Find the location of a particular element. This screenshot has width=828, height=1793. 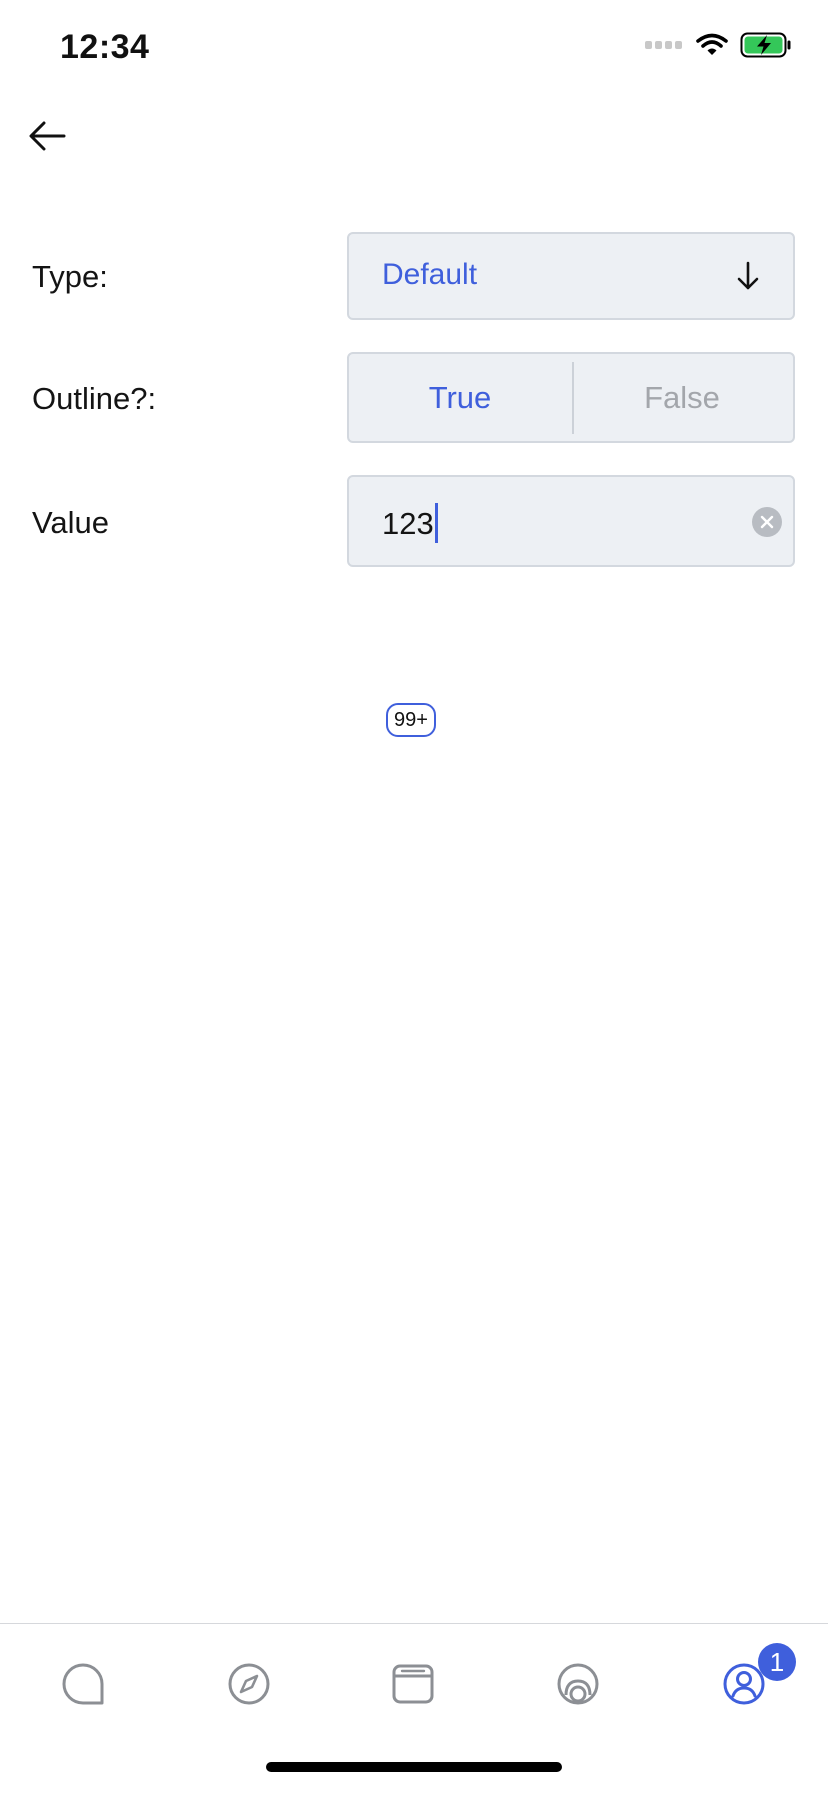

count-badge: 99+ is located at coordinates (411, 720).